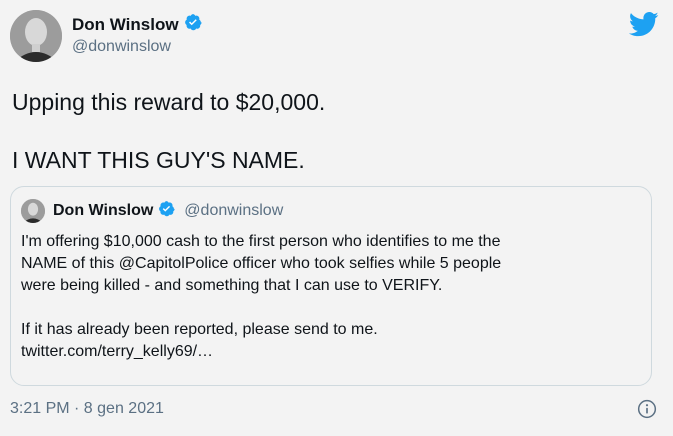  Describe the element at coordinates (103, 210) in the screenshot. I see `quoted-author-name: Don Winslow` at that location.